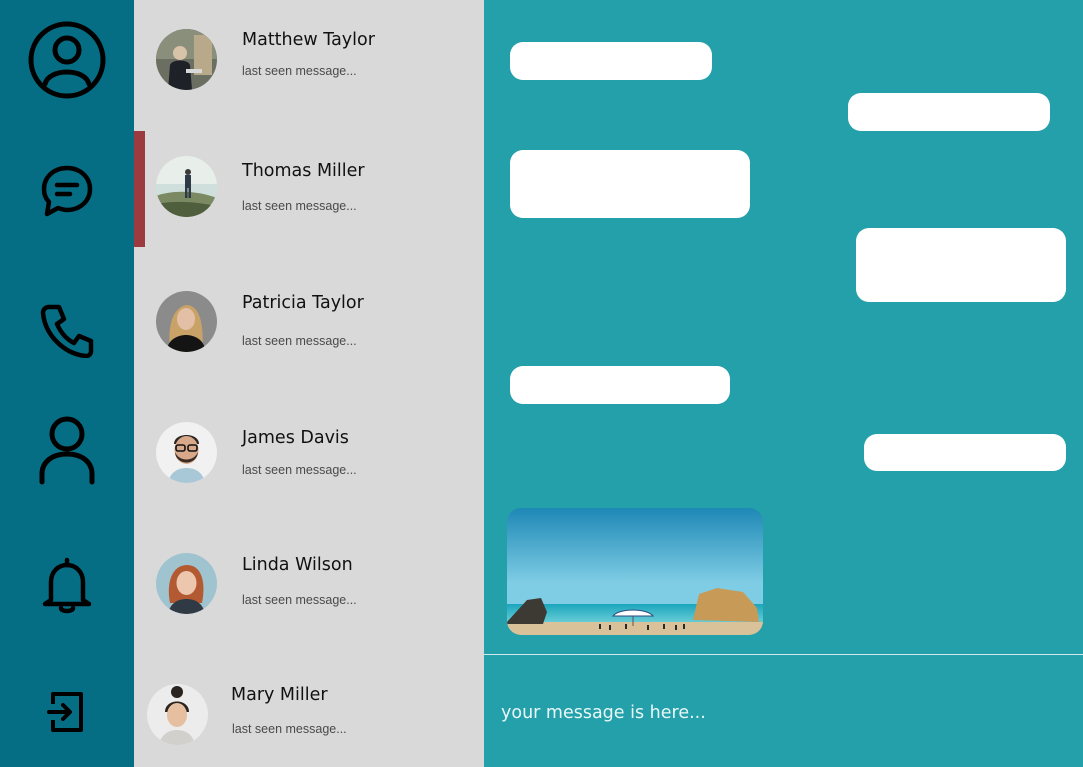 This screenshot has height=767, width=1083. I want to click on composer-divider, so click(783, 654).